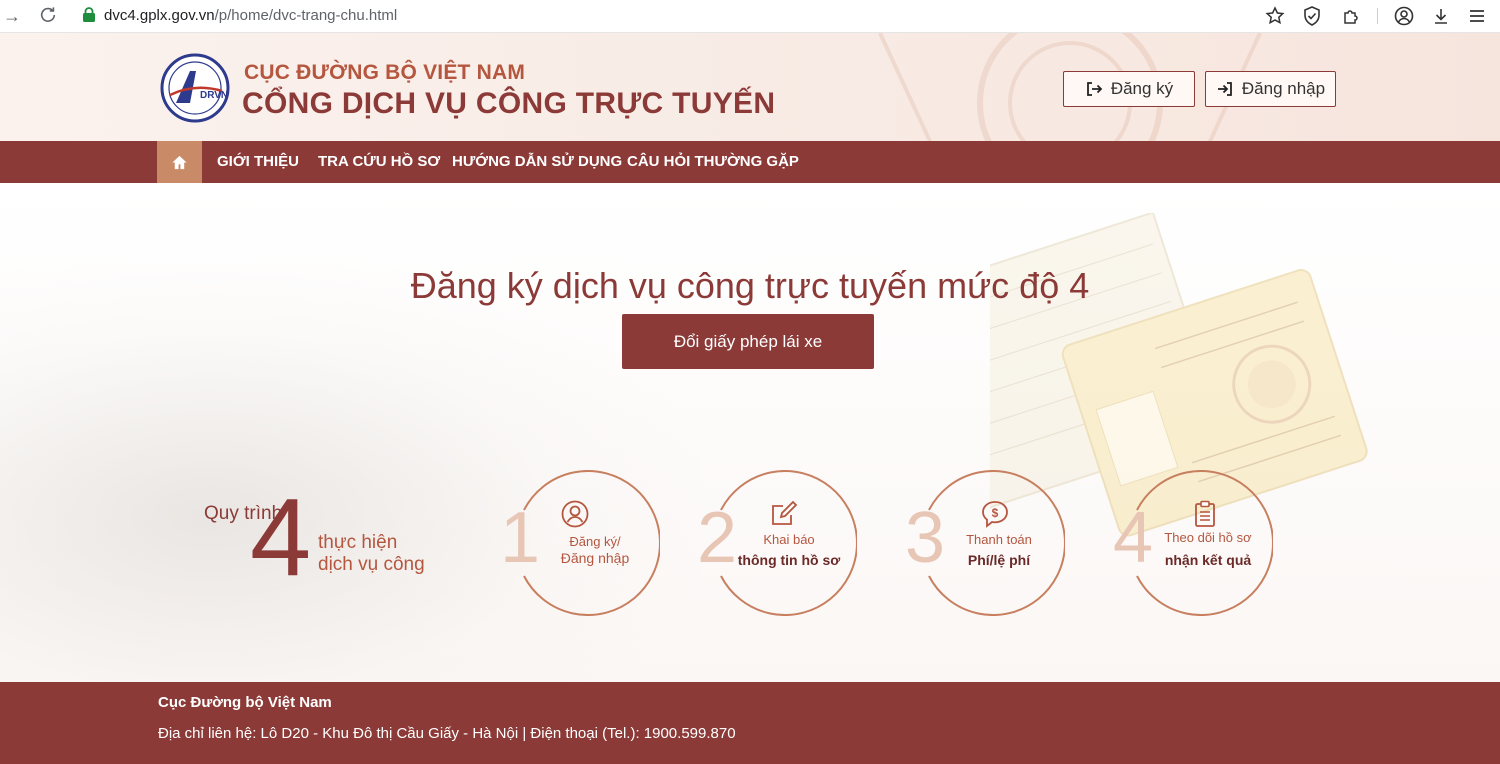 Image resolution: width=1500 pixels, height=764 pixels. I want to click on user-icon, so click(575, 514).